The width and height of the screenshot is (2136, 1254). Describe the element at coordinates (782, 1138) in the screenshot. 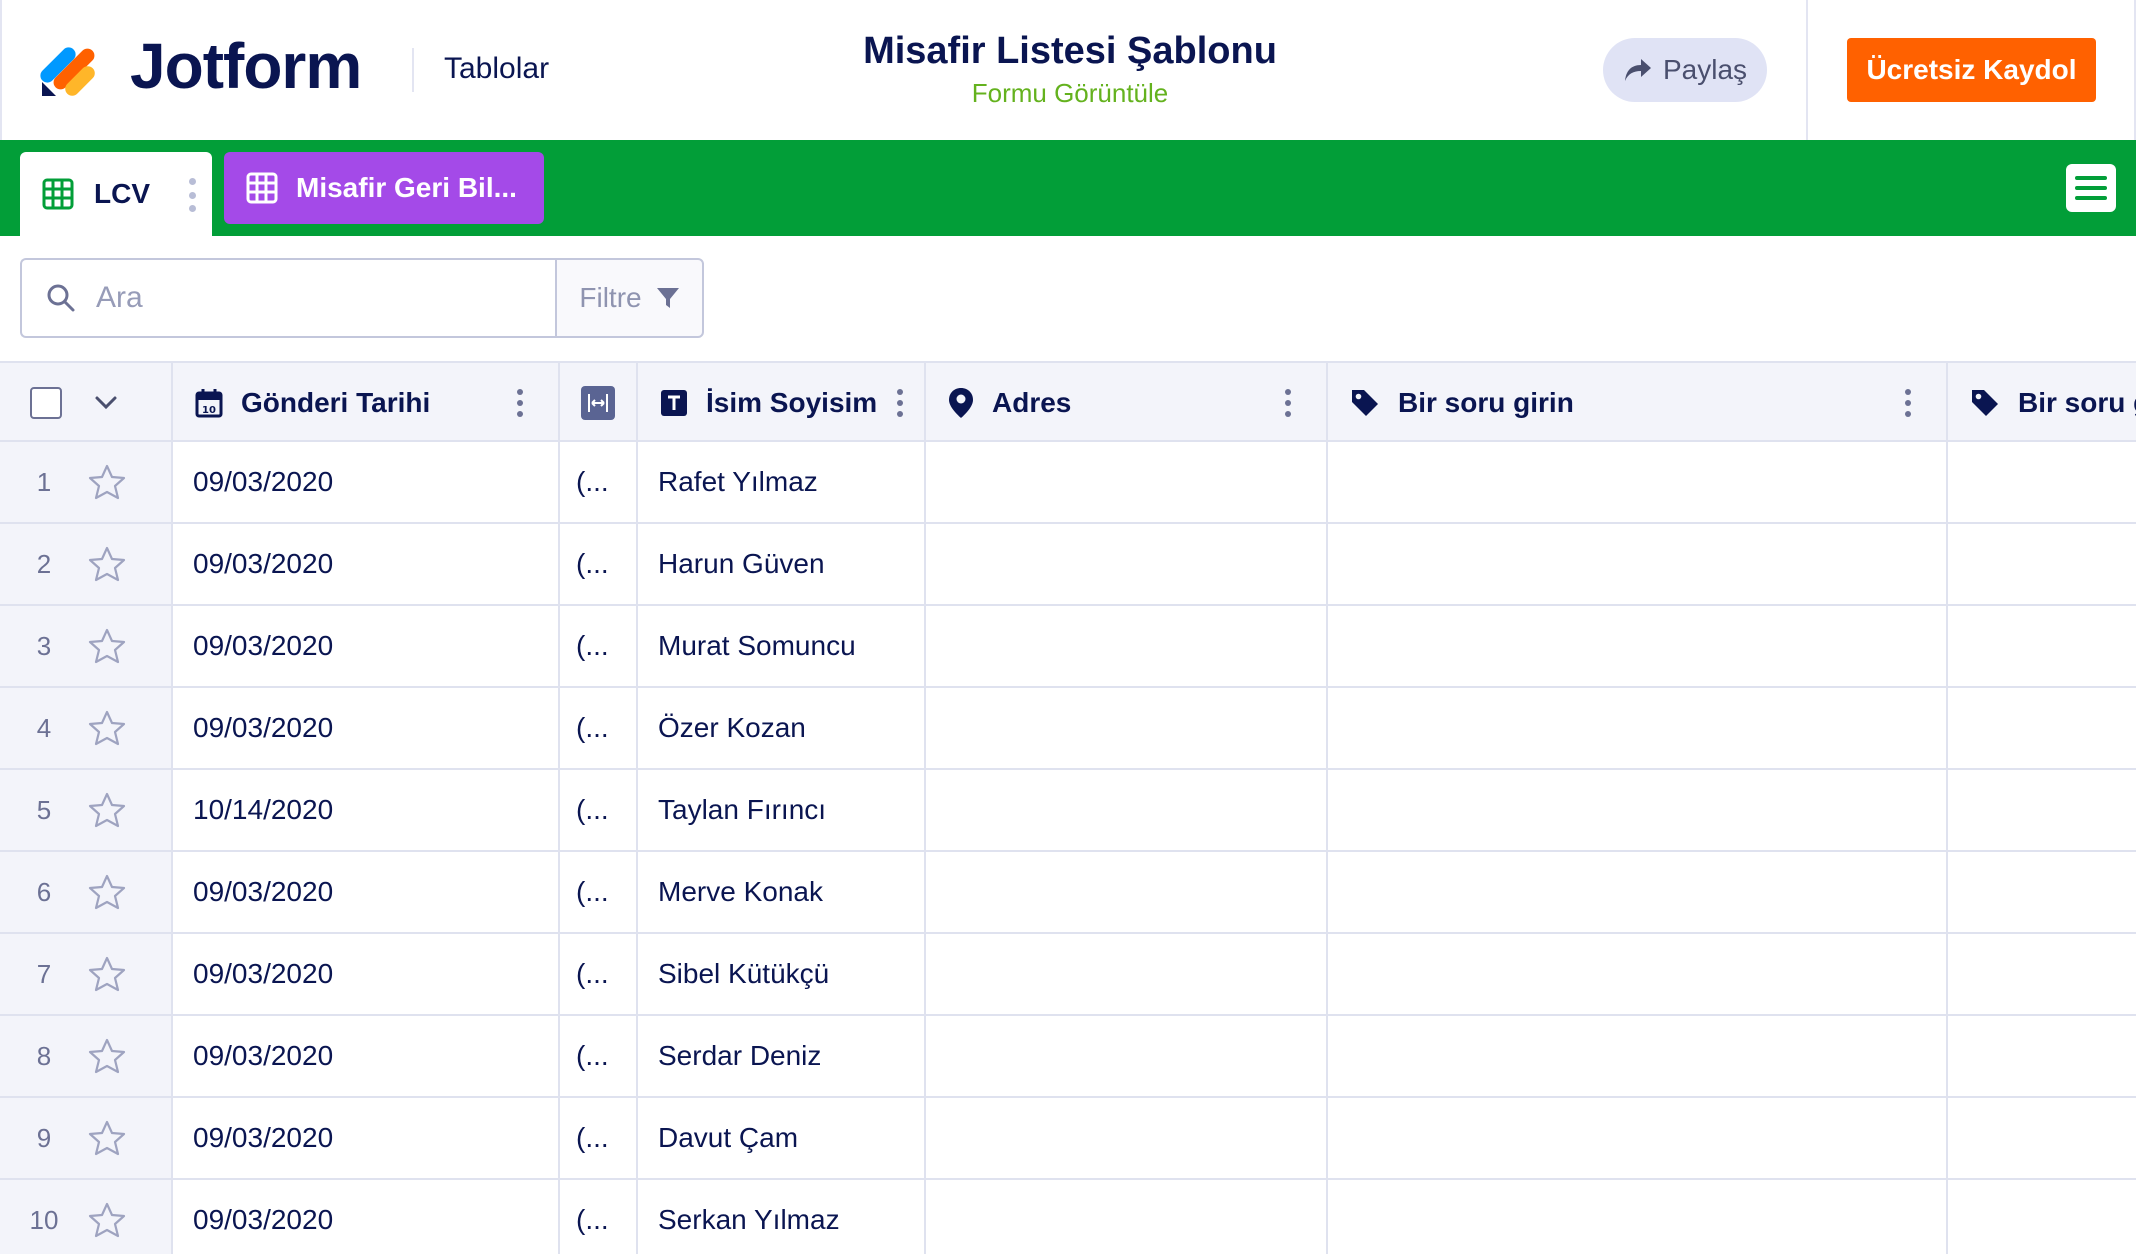

I see `name-cell: Davut Çam` at that location.